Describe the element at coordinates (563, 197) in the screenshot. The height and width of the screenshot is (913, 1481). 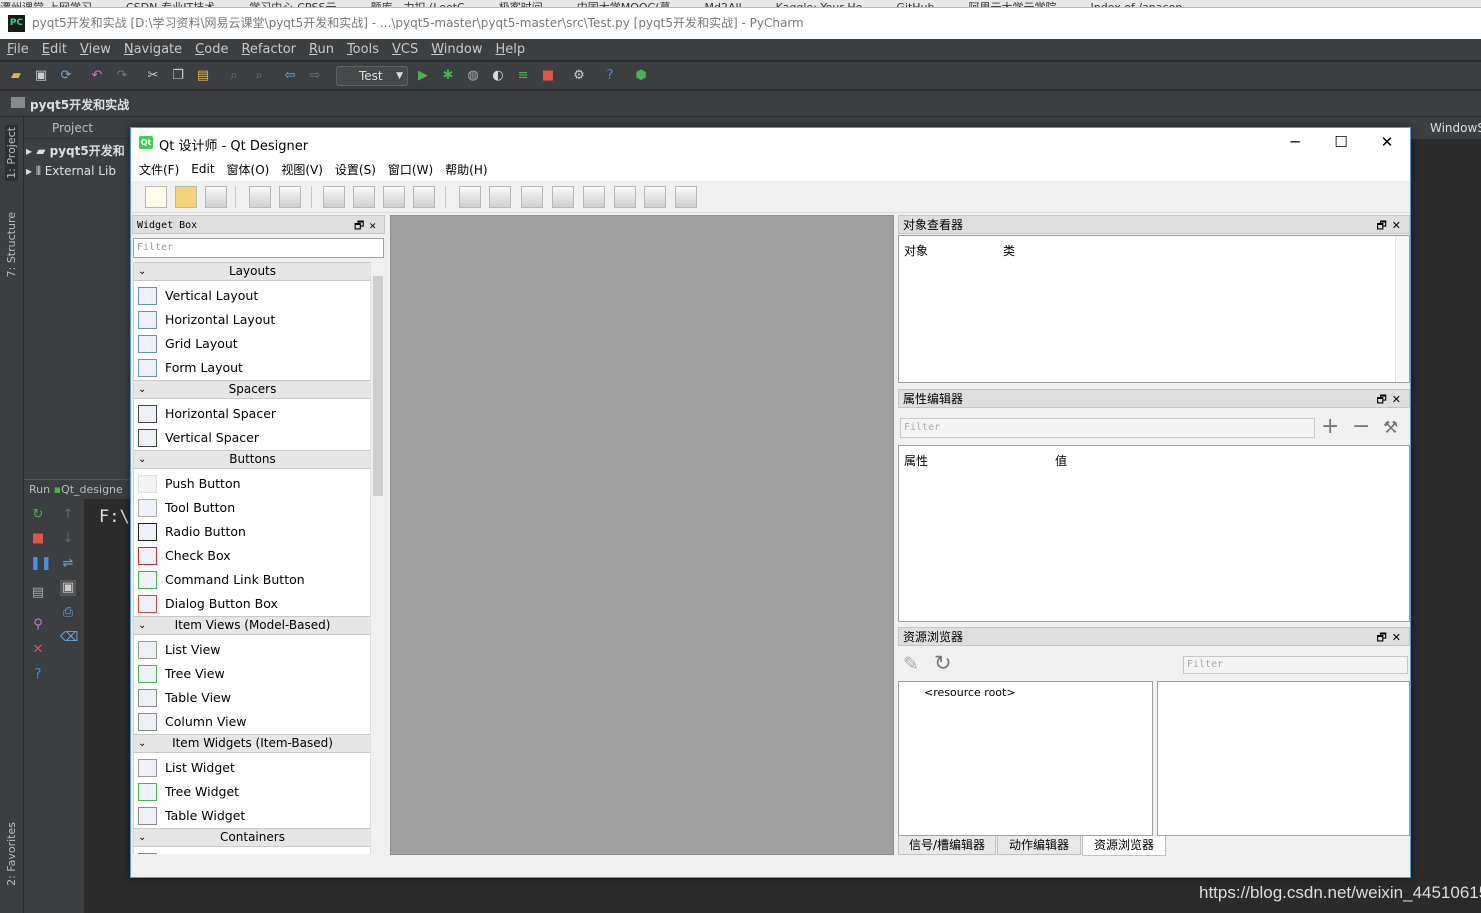
I see `layout-splitter-v-icon` at that location.